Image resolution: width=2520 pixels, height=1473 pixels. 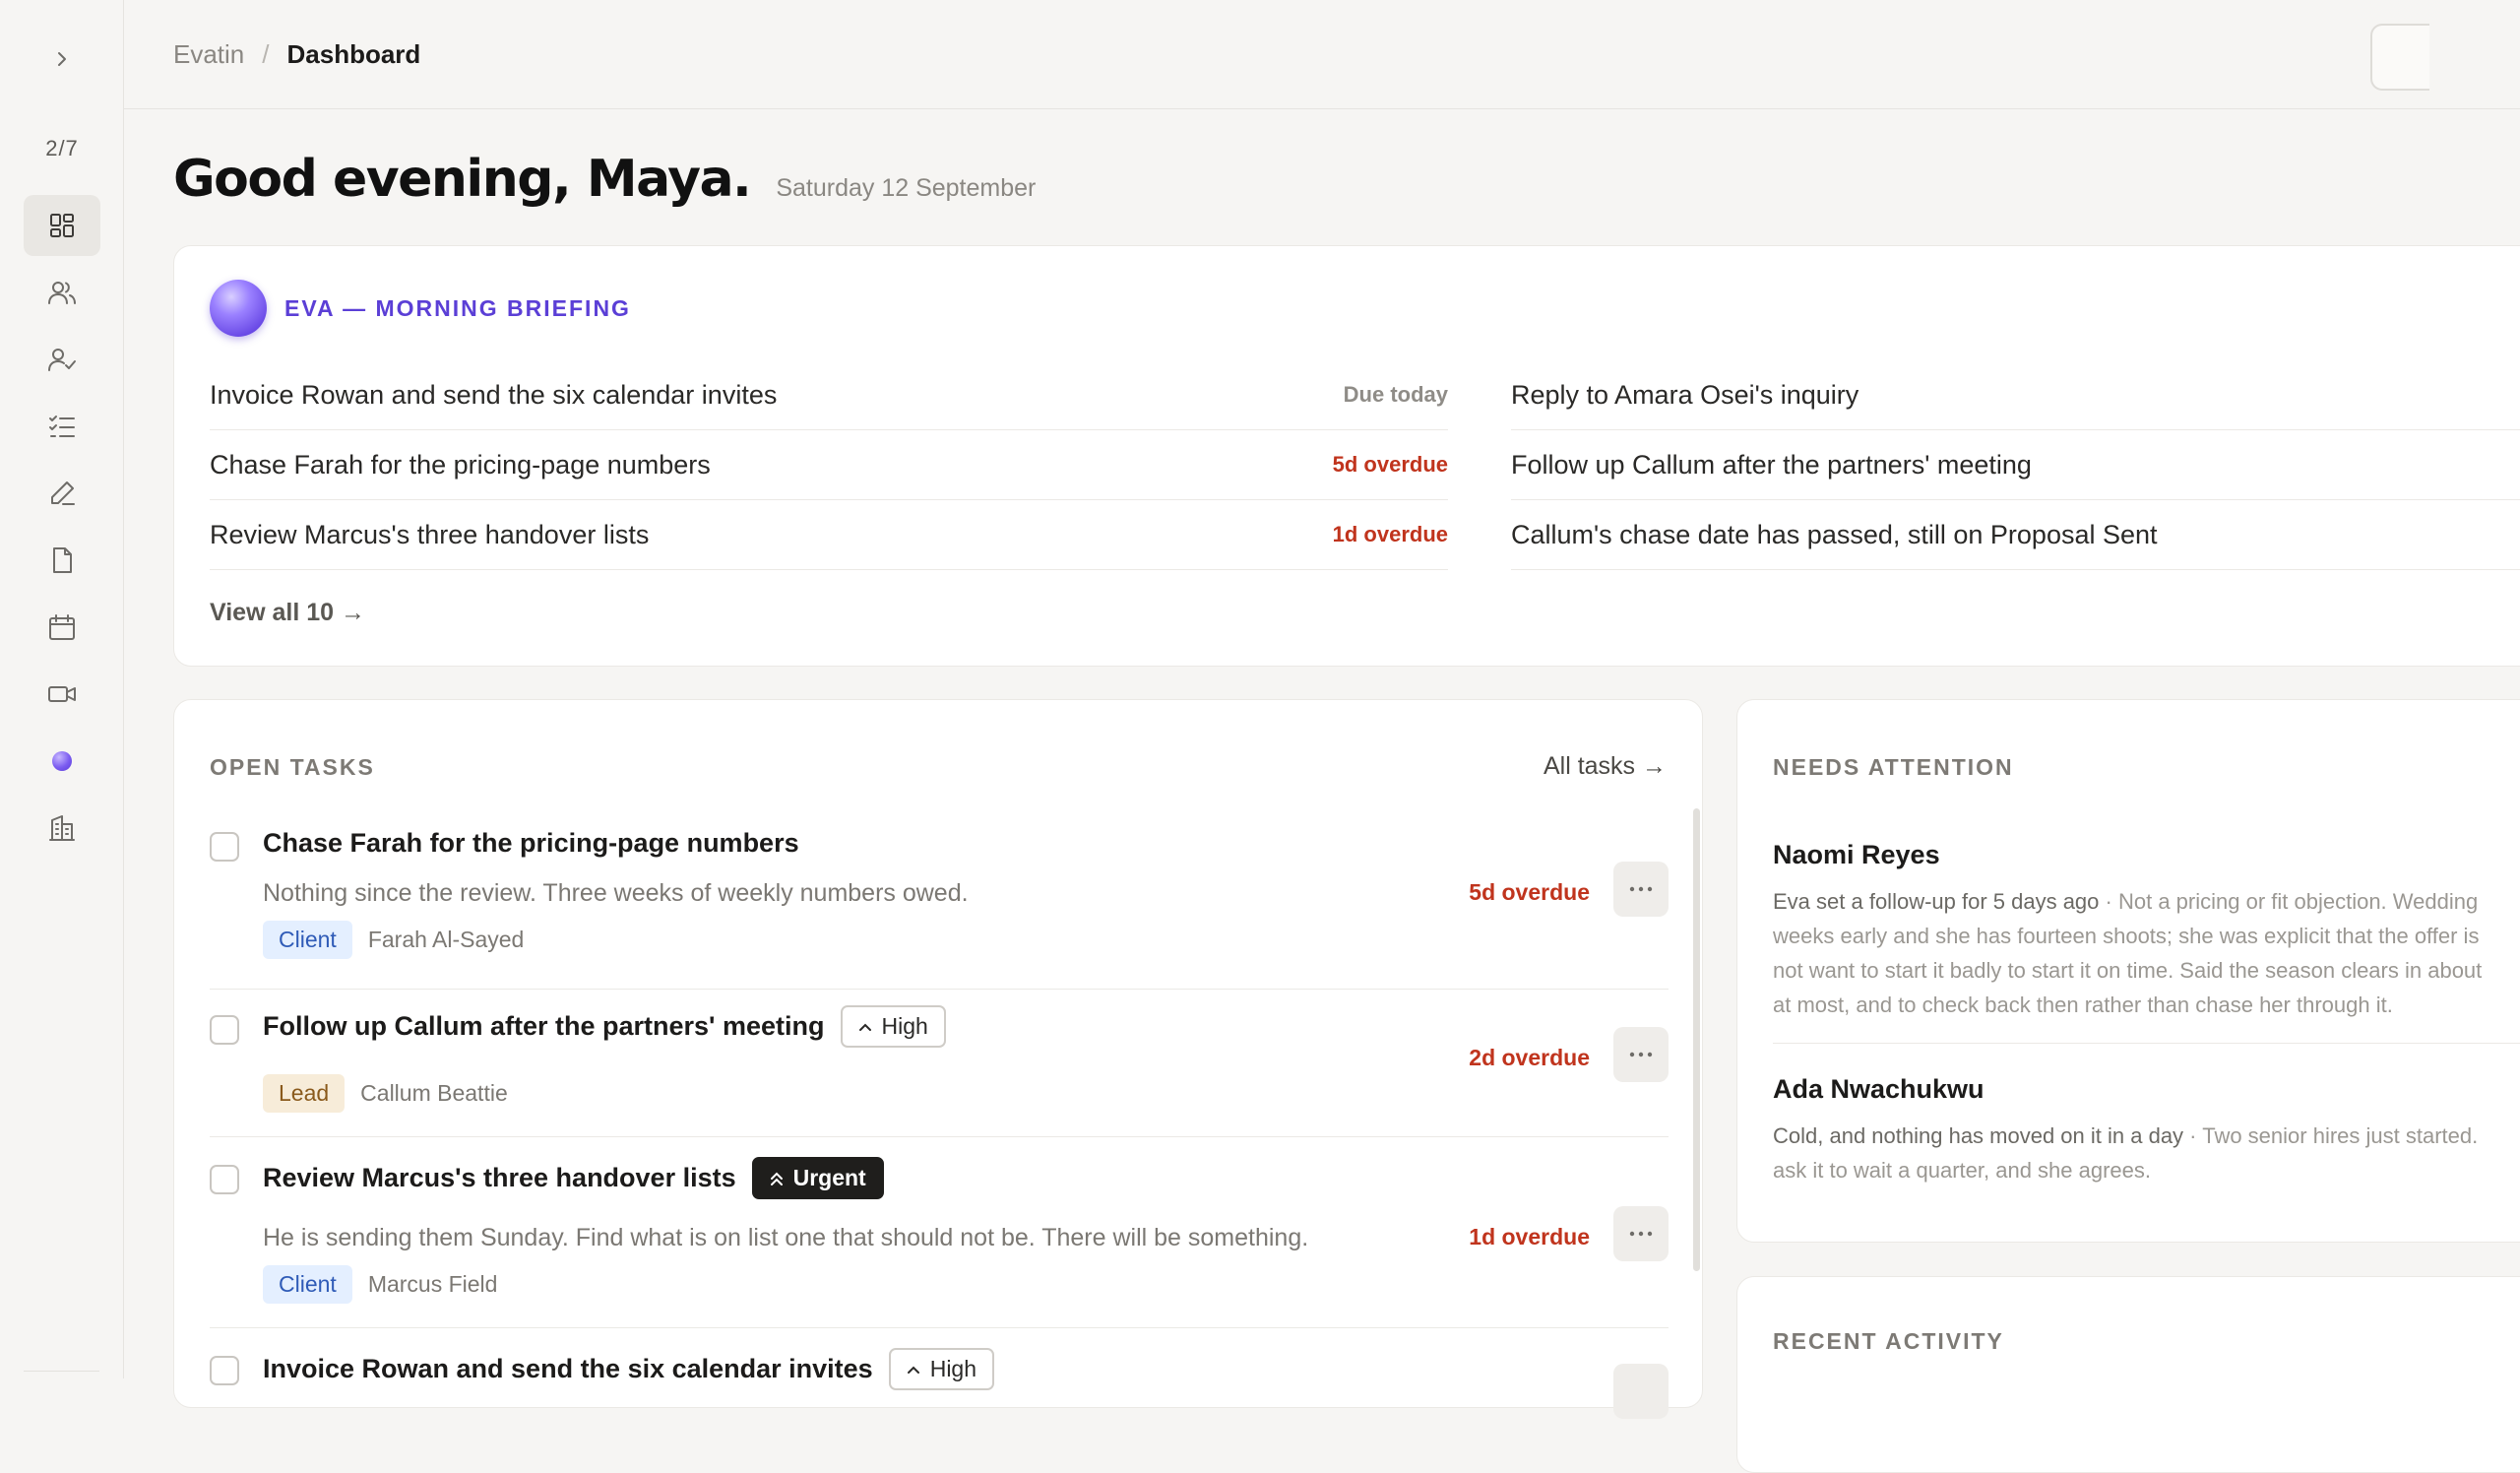 What do you see at coordinates (1696, 1039) in the screenshot?
I see `scrollbar` at bounding box center [1696, 1039].